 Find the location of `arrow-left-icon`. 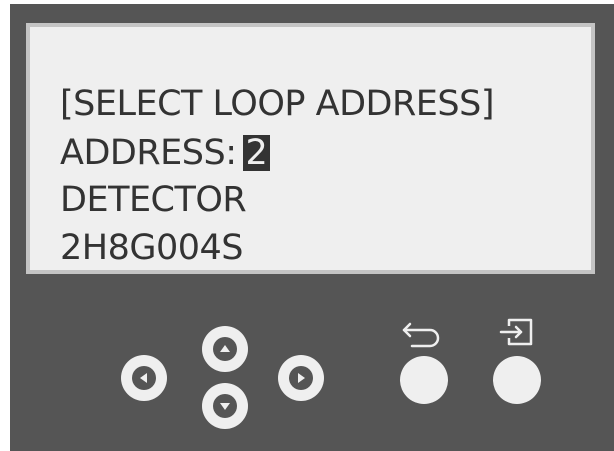

arrow-left-icon is located at coordinates (144, 378).